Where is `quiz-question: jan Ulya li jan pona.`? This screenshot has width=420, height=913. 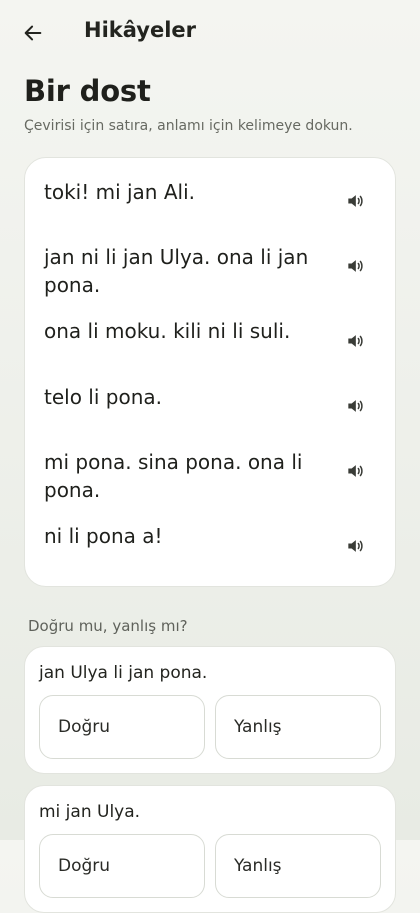 quiz-question: jan Ulya li jan pona. is located at coordinates (123, 673).